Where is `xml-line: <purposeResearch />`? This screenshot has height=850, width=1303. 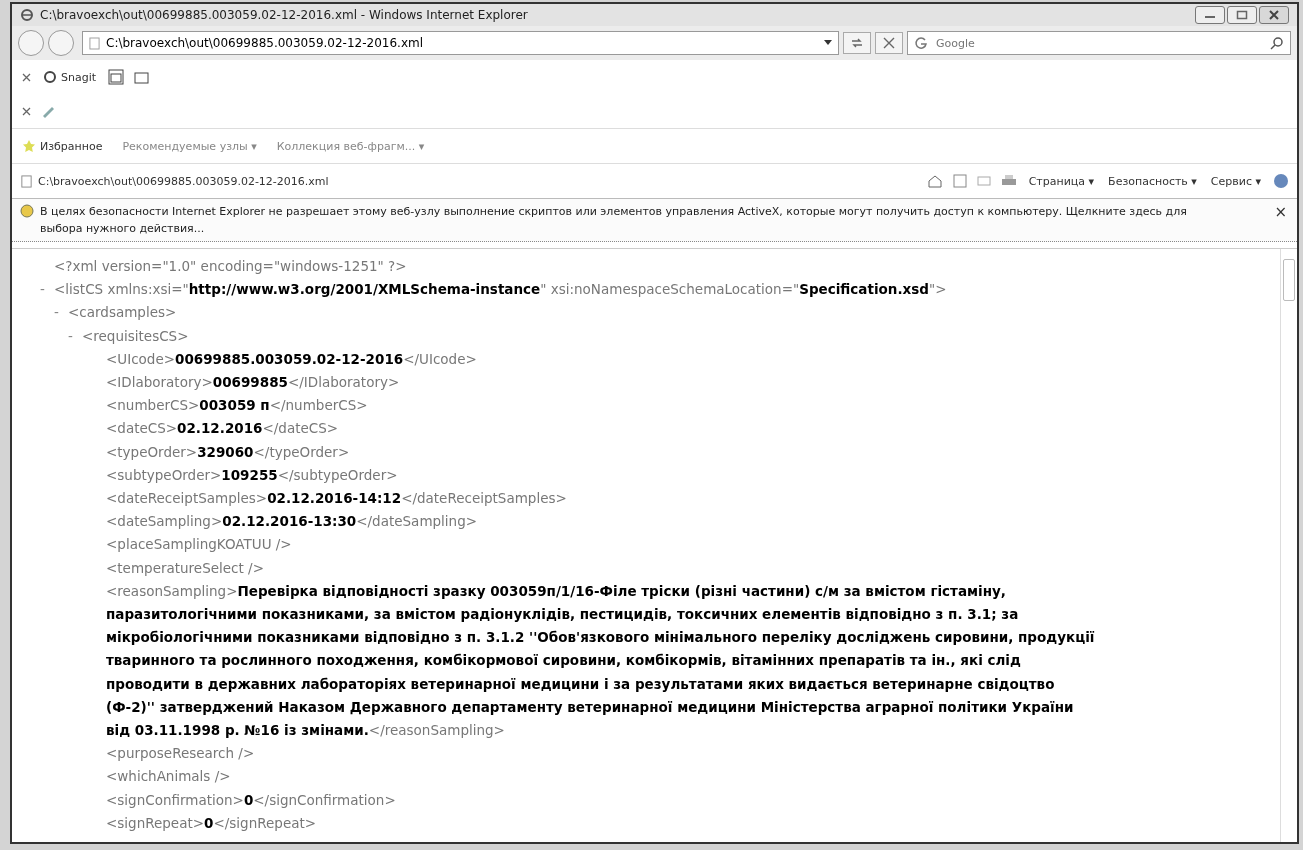 xml-line: <purposeResearch /> is located at coordinates (180, 754).